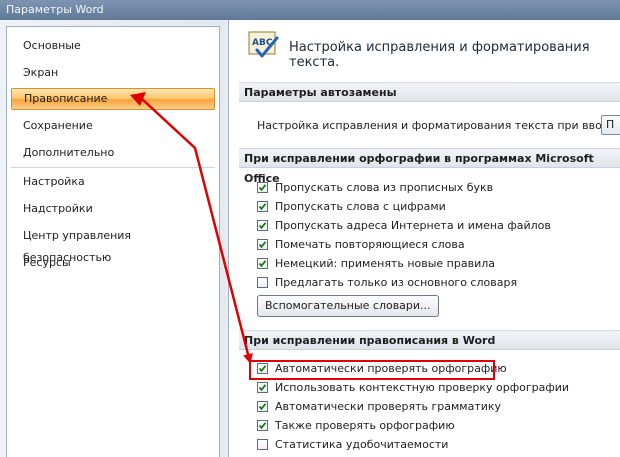 Image resolution: width=620 pixels, height=457 pixels. Describe the element at coordinates (113, 182) in the screenshot. I see `sidebar-item-nastroika: Настройка` at that location.